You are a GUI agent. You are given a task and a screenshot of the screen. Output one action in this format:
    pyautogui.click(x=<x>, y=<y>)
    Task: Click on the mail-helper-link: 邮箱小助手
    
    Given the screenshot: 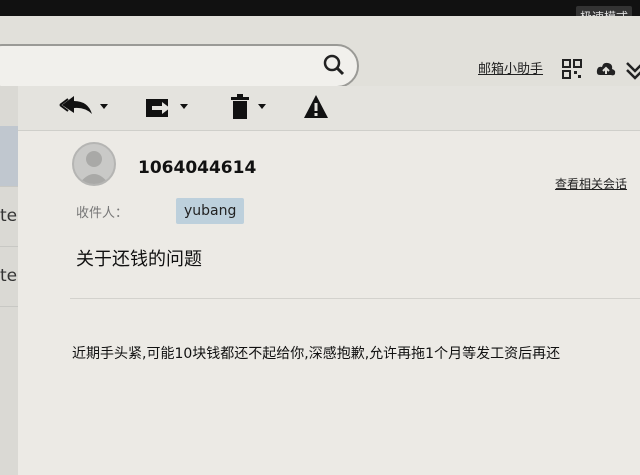 What is the action you would take?
    pyautogui.click(x=510, y=67)
    